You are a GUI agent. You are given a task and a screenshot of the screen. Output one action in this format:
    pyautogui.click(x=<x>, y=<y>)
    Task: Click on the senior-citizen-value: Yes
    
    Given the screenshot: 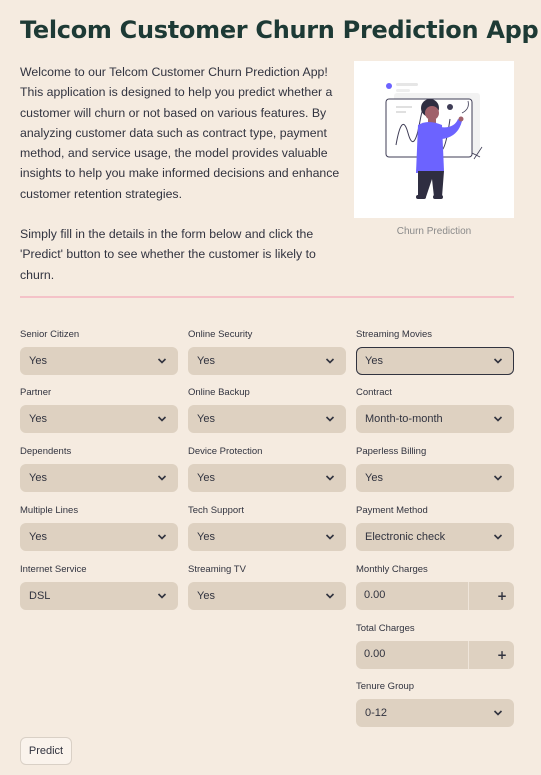 What is the action you would take?
    pyautogui.click(x=38, y=361)
    